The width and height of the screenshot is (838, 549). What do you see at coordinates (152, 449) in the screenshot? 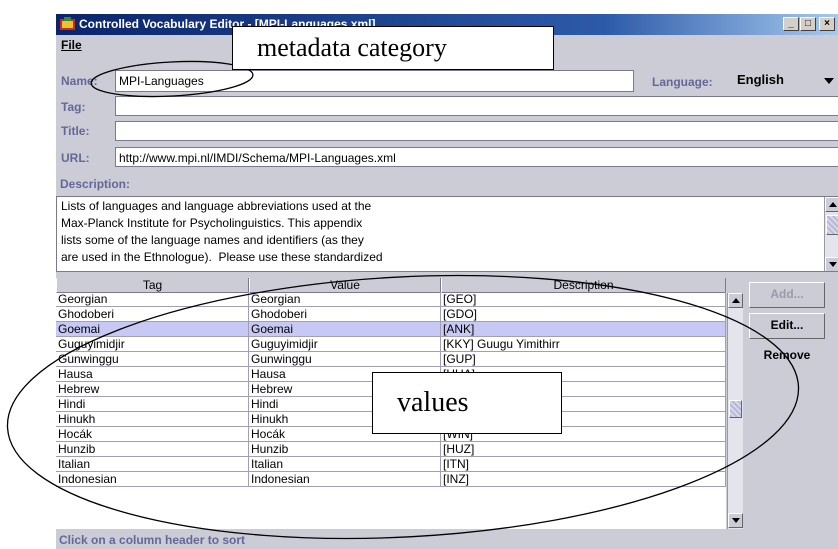
I see `cell-tag: Hunzib` at bounding box center [152, 449].